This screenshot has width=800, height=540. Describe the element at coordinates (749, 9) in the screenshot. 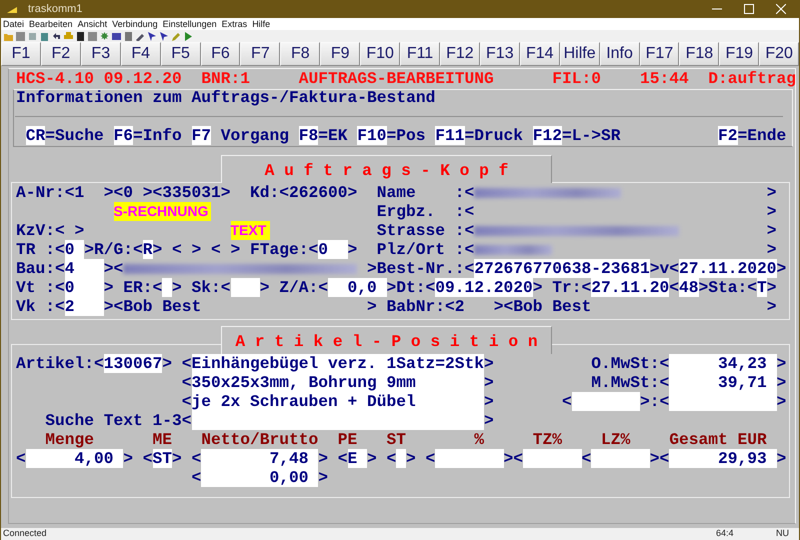

I see `maximize-icon` at that location.